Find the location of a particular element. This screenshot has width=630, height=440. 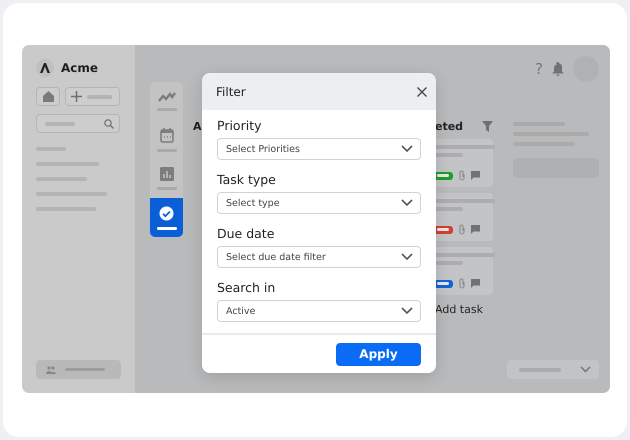

plus-icon is located at coordinates (76, 96).